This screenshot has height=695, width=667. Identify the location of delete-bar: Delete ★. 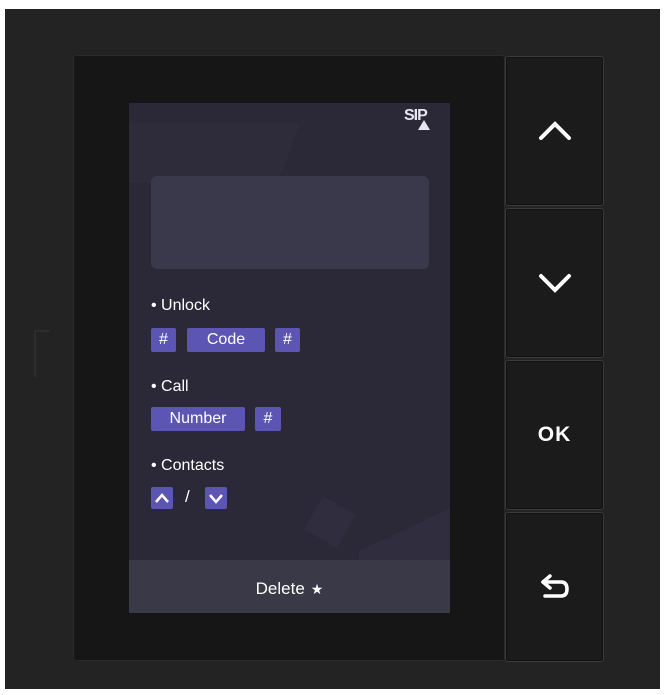
(289, 586).